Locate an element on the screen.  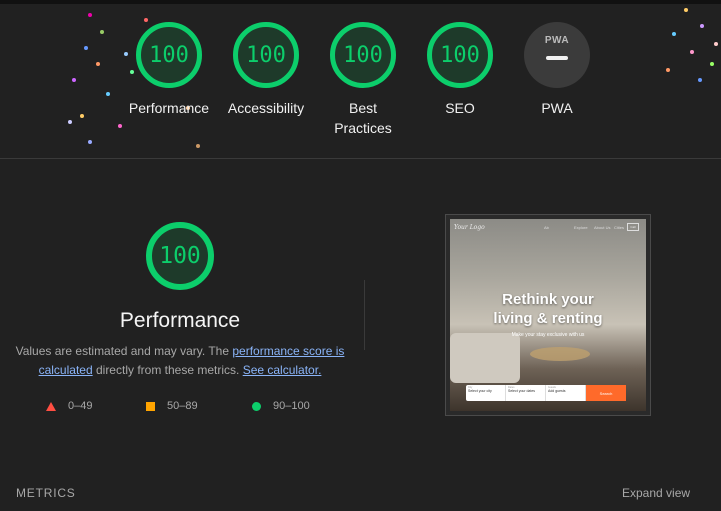
nav-item: Cities is located at coordinates (619, 227).